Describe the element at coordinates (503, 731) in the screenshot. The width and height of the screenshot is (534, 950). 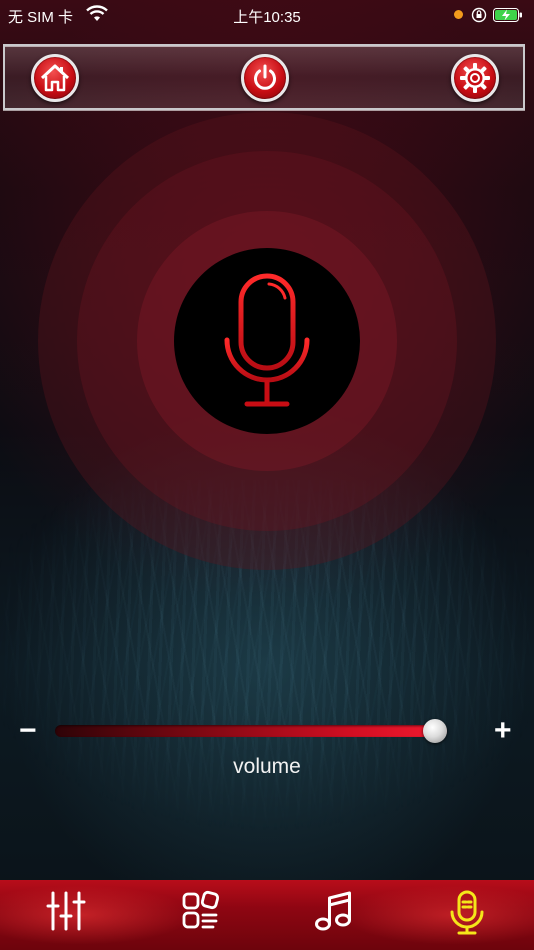
I see `volume-up-button: +` at that location.